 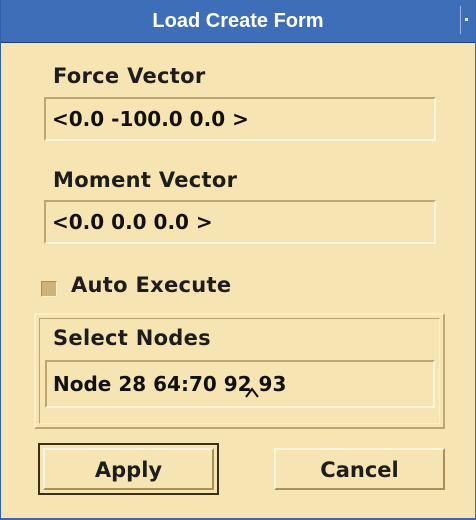 I want to click on cancel-button: Cancel, so click(x=359, y=469).